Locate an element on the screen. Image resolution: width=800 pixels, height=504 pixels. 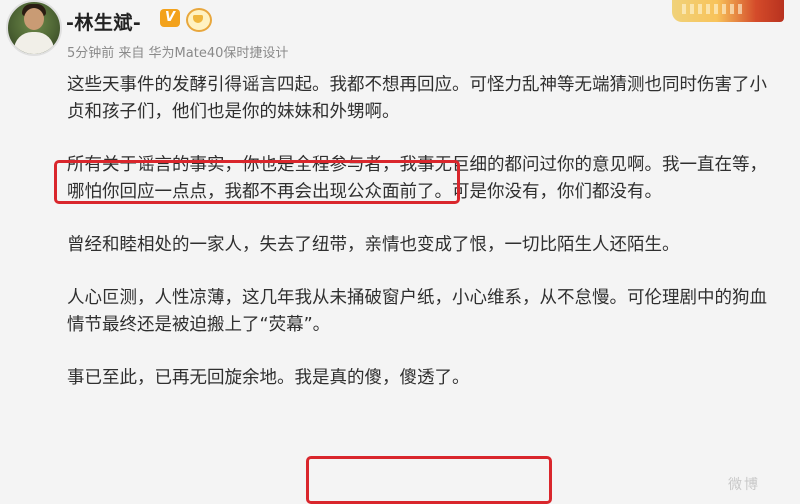
post-meta: 5分钟前 来自 华为Mate40保时捷设计 is located at coordinates (178, 53).